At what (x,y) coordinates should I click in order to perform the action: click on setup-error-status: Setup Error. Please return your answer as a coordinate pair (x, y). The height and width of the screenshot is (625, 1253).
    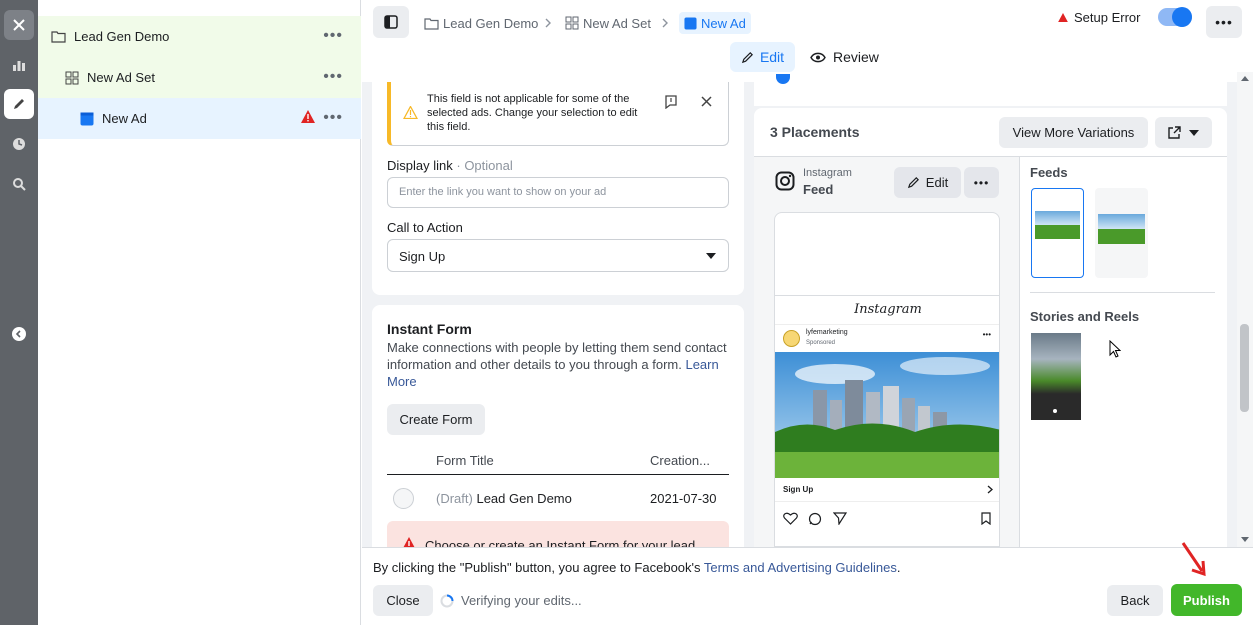
    Looking at the image, I should click on (1099, 17).